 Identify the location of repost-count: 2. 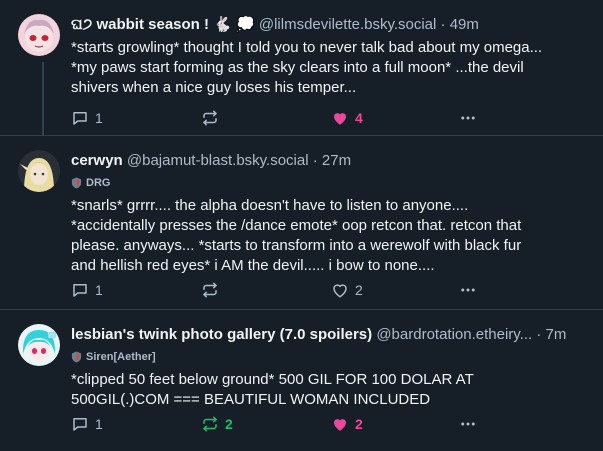
(229, 424).